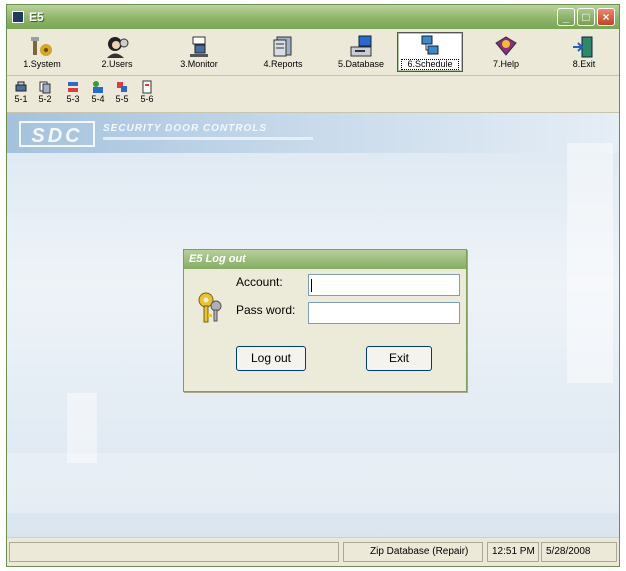  I want to click on title-bar: E5 _ □ ×, so click(313, 17).